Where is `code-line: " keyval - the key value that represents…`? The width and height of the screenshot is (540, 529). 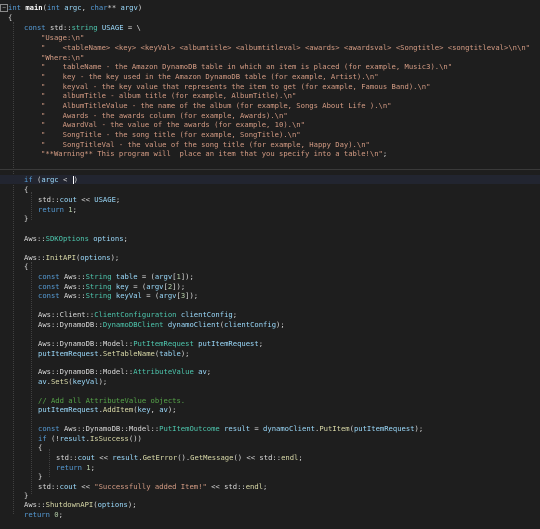
code-line: " keyval - the key value that represents… is located at coordinates (235, 86).